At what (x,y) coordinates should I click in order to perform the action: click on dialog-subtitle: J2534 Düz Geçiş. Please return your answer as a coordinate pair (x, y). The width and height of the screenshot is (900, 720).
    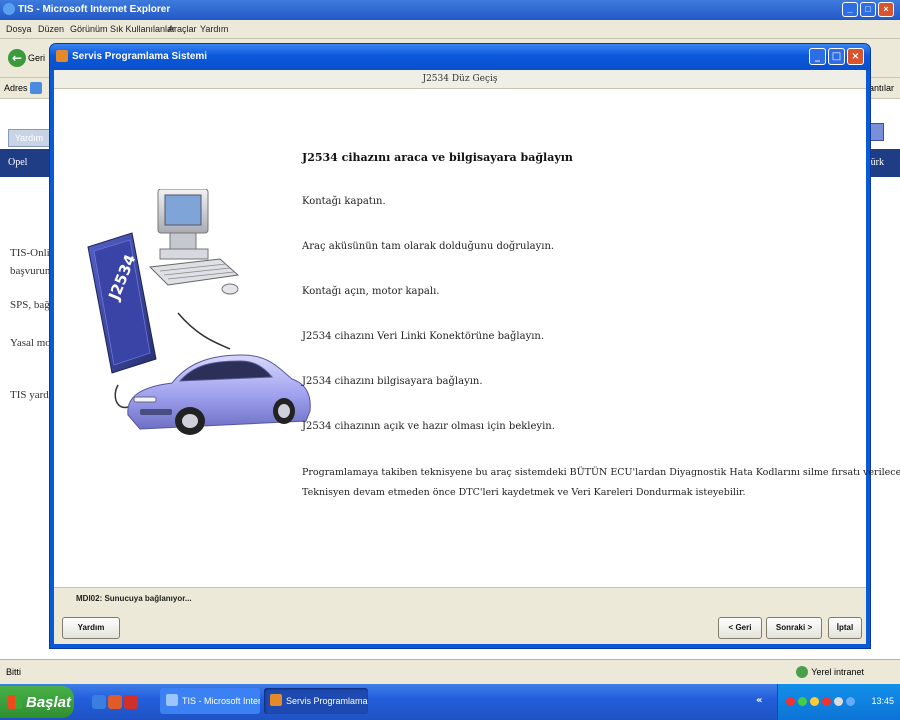
    Looking at the image, I should click on (460, 79).